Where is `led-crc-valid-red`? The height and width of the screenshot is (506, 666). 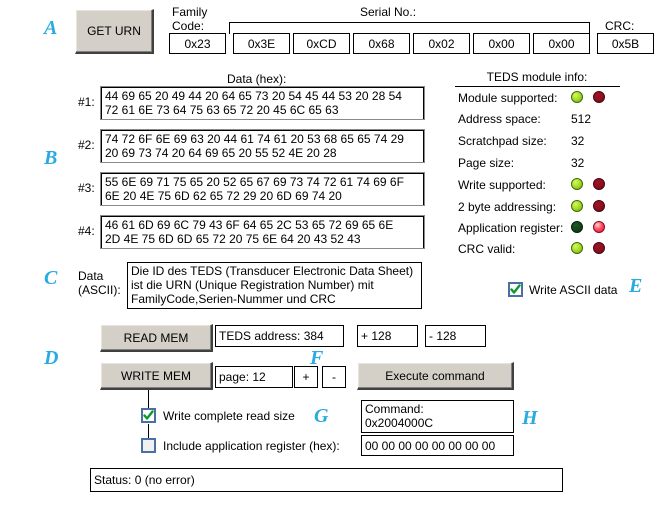 led-crc-valid-red is located at coordinates (599, 248).